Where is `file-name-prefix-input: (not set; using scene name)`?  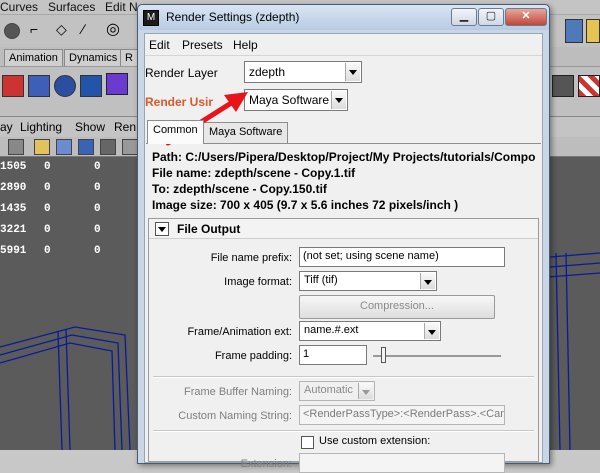 file-name-prefix-input: (not set; using scene name) is located at coordinates (402, 257).